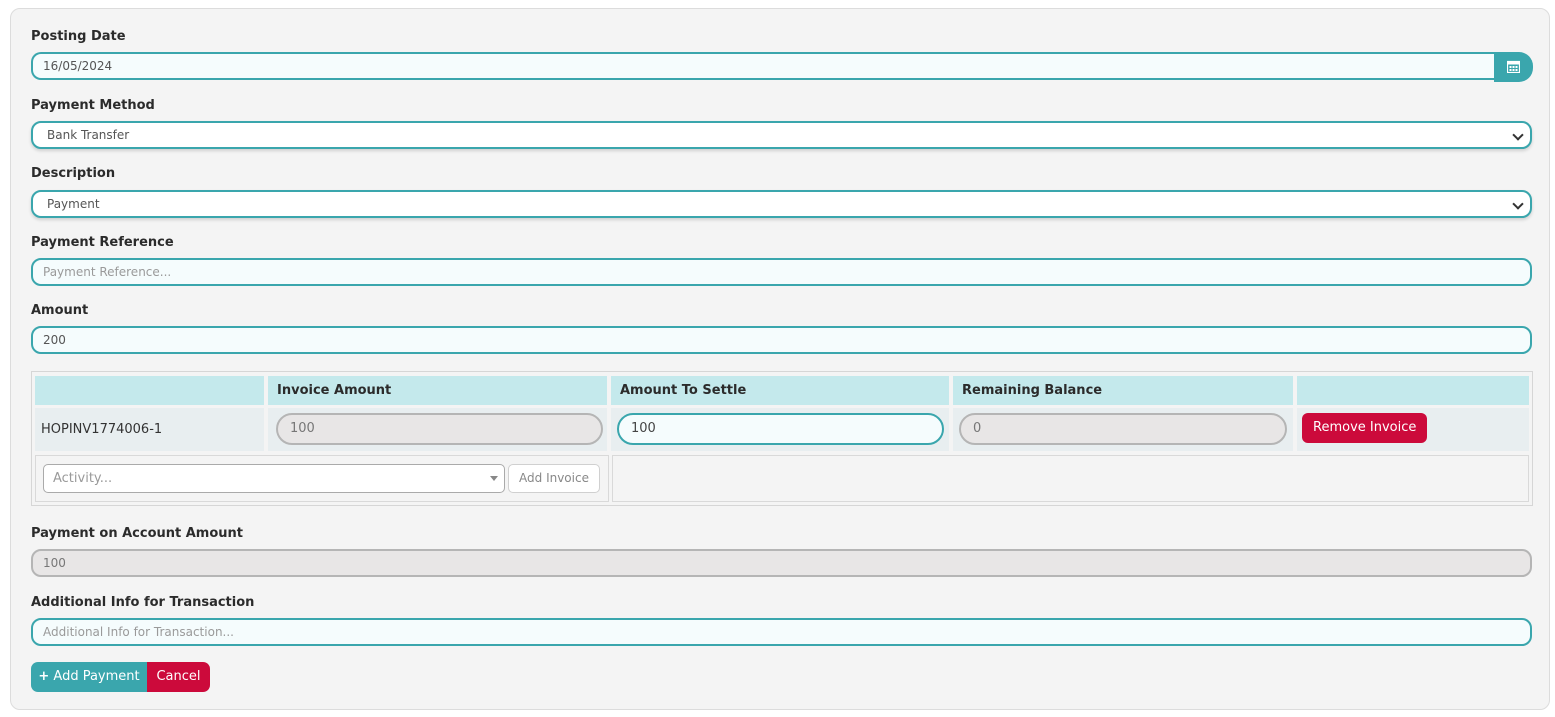 The height and width of the screenshot is (717, 1555). I want to click on table-row: HOPINV1774006-1, so click(149, 429).